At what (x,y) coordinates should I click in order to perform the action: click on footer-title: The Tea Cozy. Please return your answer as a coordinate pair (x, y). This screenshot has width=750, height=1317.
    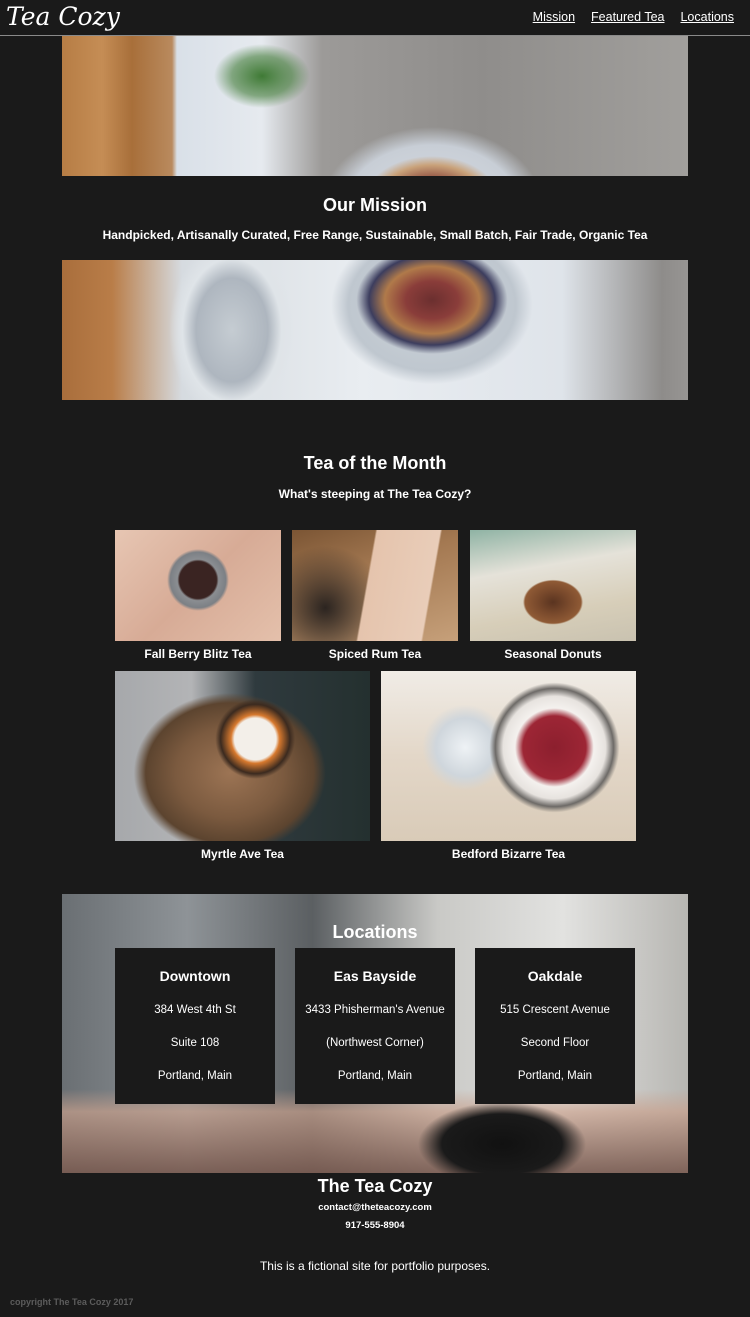
    Looking at the image, I should click on (375, 1186).